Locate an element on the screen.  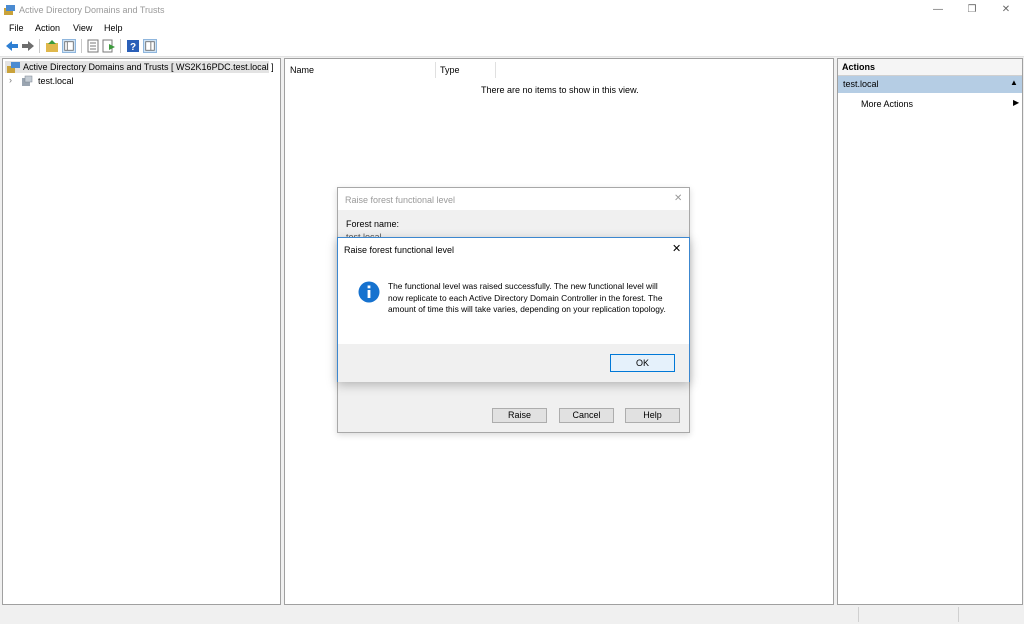
properties-icon is located at coordinates (93, 46).